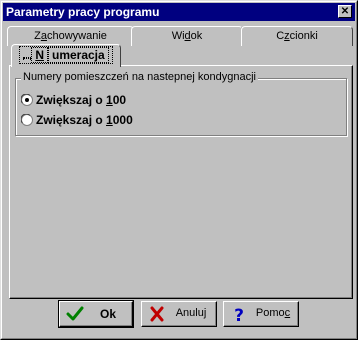  I want to click on radio-option-100: Zwiększaj o 100, so click(73, 100).